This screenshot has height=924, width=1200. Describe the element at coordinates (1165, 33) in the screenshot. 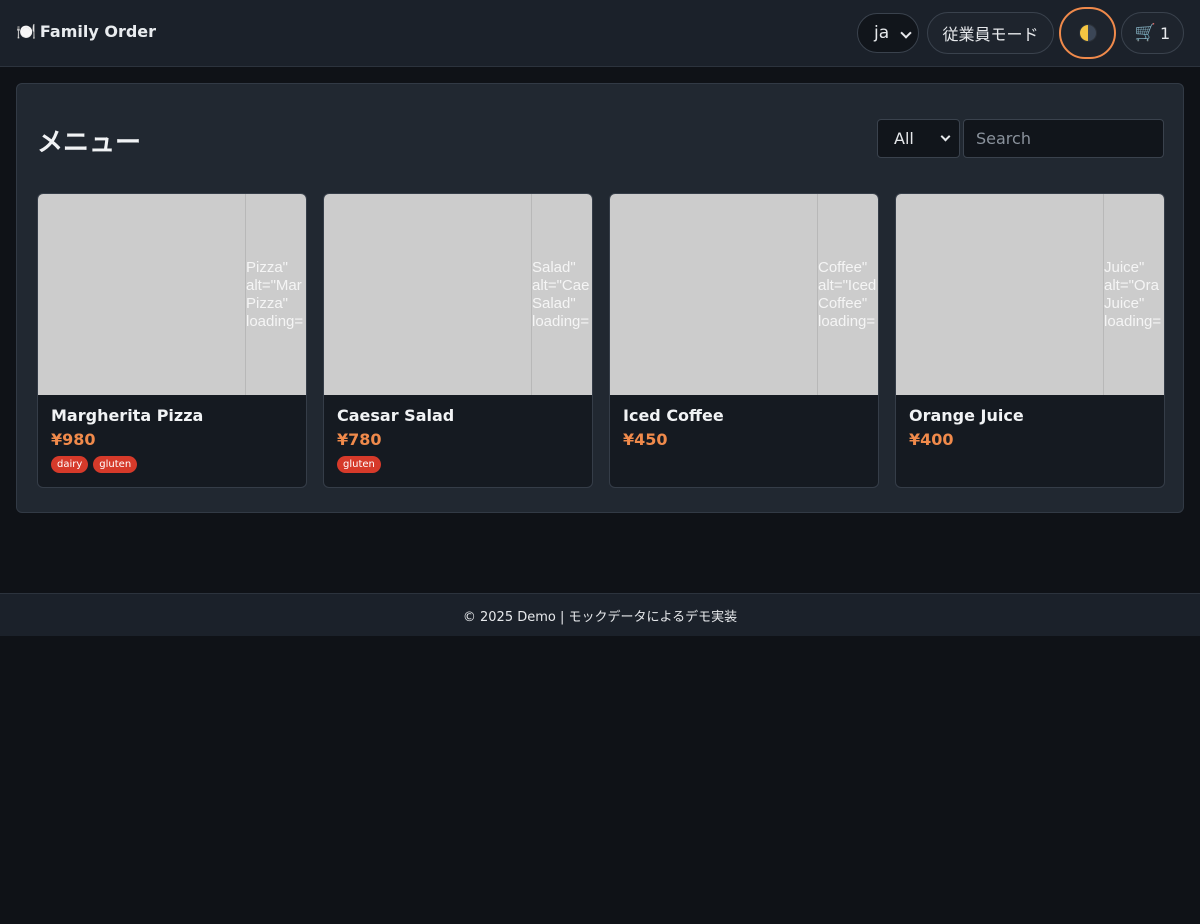

I see `cart-count: 1` at that location.